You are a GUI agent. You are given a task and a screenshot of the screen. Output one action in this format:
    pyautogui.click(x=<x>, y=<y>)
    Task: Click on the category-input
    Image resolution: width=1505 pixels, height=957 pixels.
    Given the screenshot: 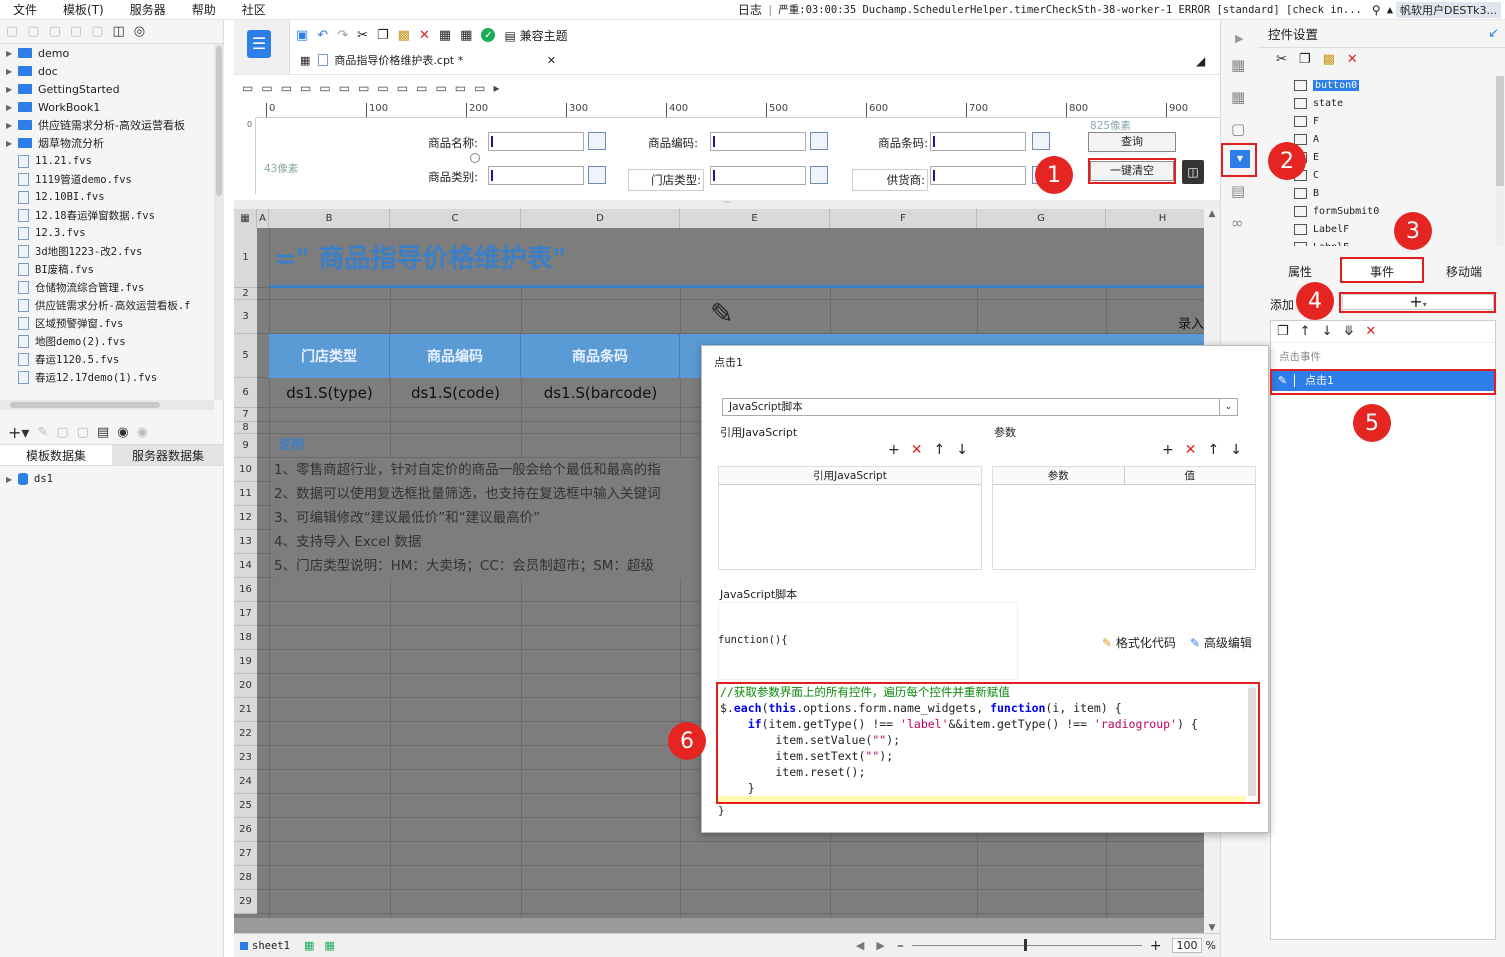 What is the action you would take?
    pyautogui.click(x=536, y=175)
    